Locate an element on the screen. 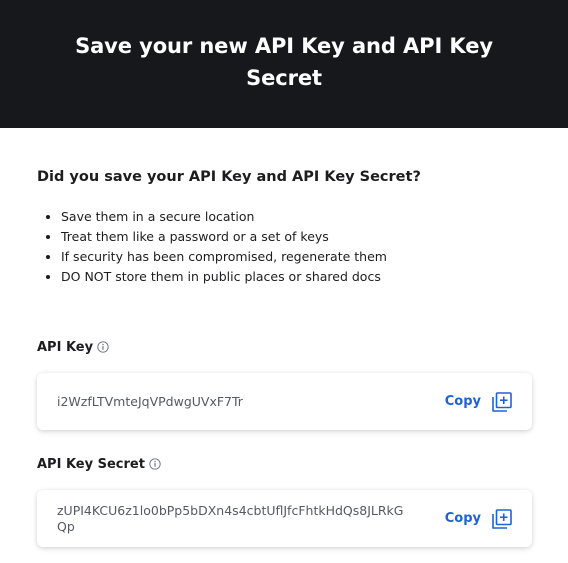  api-key-label-row: API Key is located at coordinates (284, 347).